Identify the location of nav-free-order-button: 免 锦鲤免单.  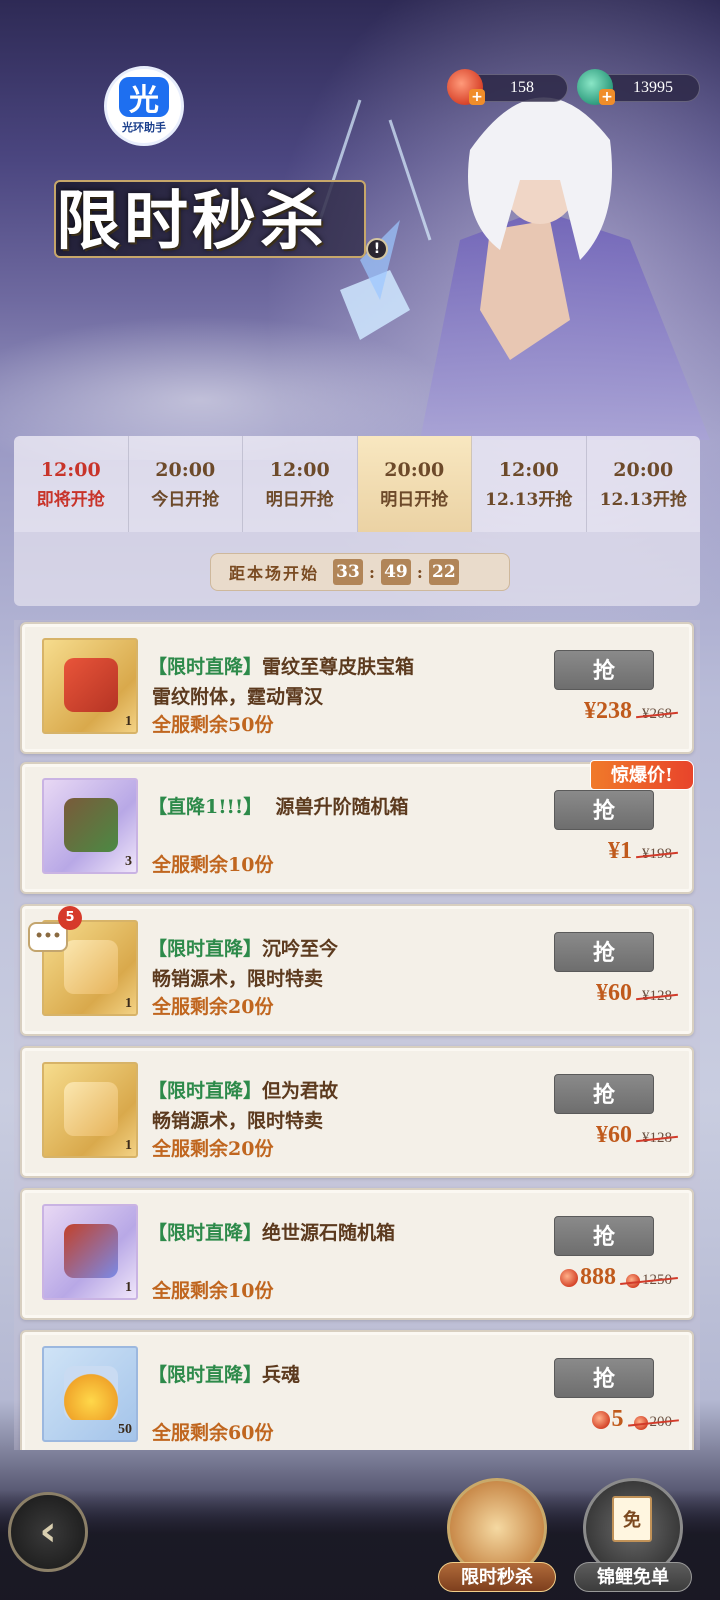
(633, 1539).